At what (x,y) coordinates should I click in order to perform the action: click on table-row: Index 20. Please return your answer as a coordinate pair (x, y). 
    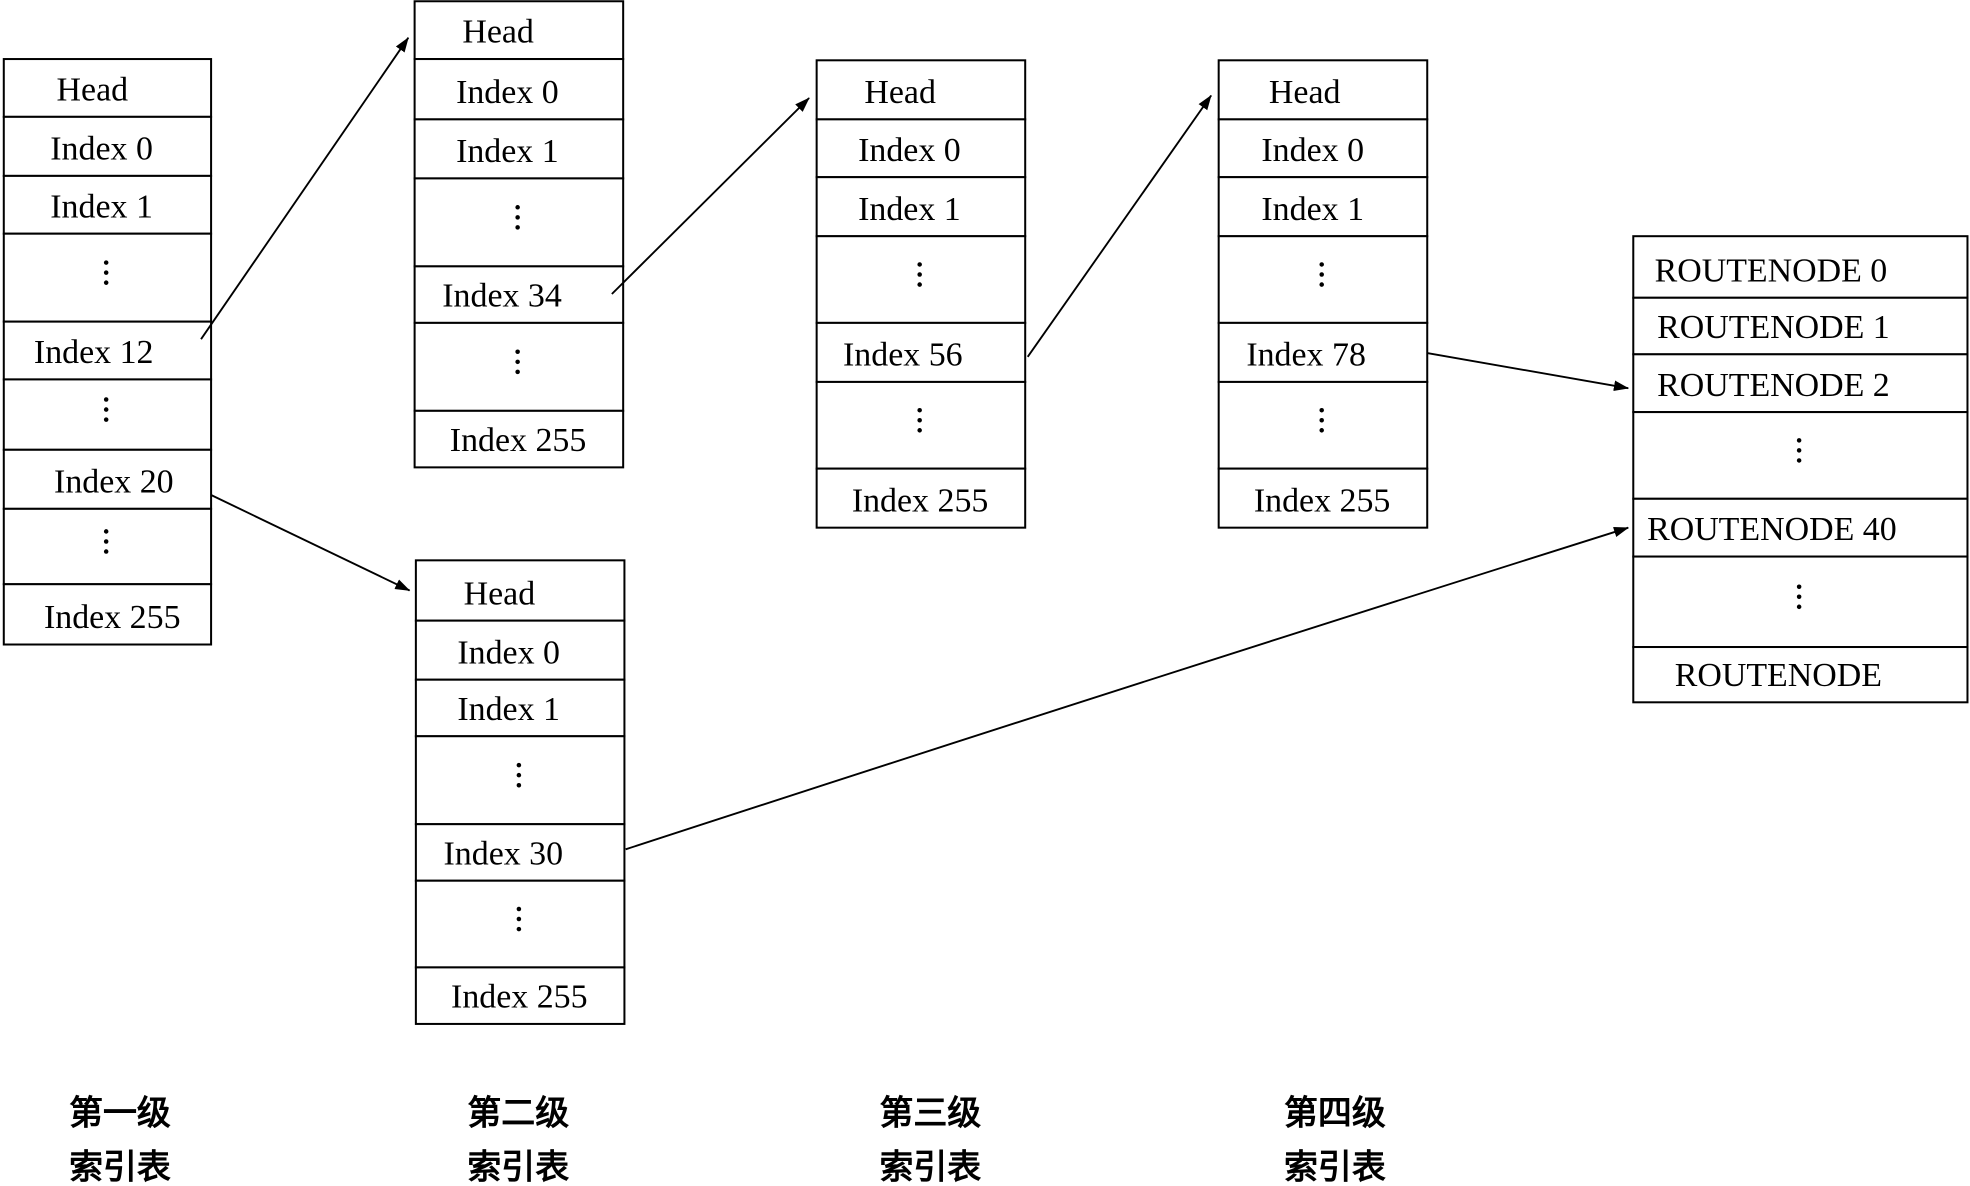
    Looking at the image, I should click on (107, 479).